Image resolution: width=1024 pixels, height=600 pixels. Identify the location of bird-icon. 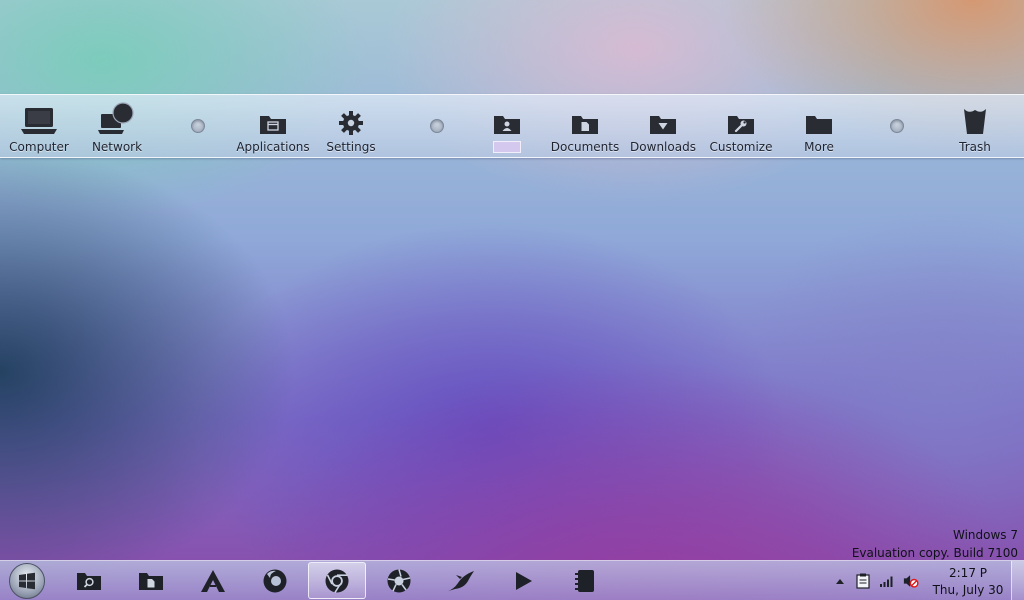
(461, 580).